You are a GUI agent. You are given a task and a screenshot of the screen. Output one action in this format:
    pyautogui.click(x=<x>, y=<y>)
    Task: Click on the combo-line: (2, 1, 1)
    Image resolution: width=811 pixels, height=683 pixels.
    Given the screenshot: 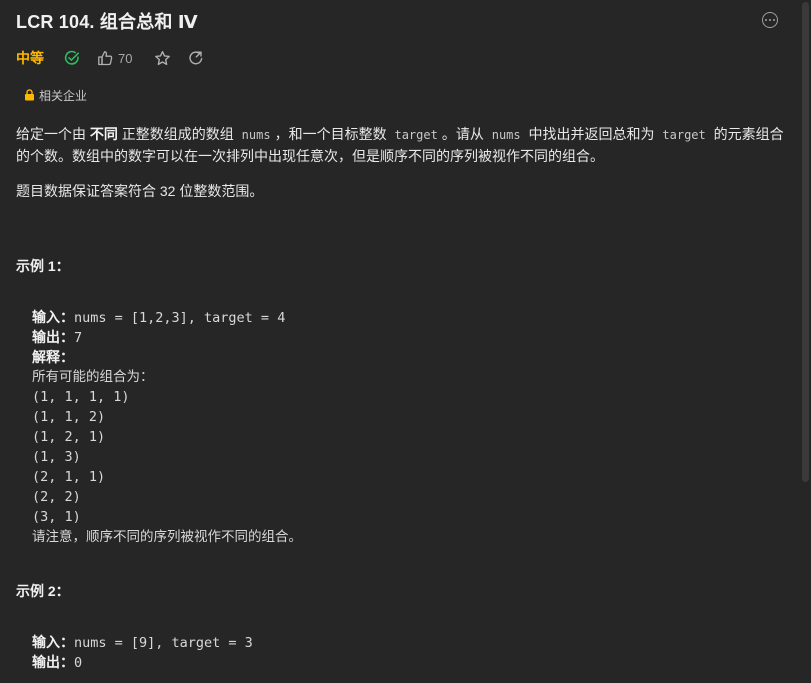 What is the action you would take?
    pyautogui.click(x=69, y=477)
    